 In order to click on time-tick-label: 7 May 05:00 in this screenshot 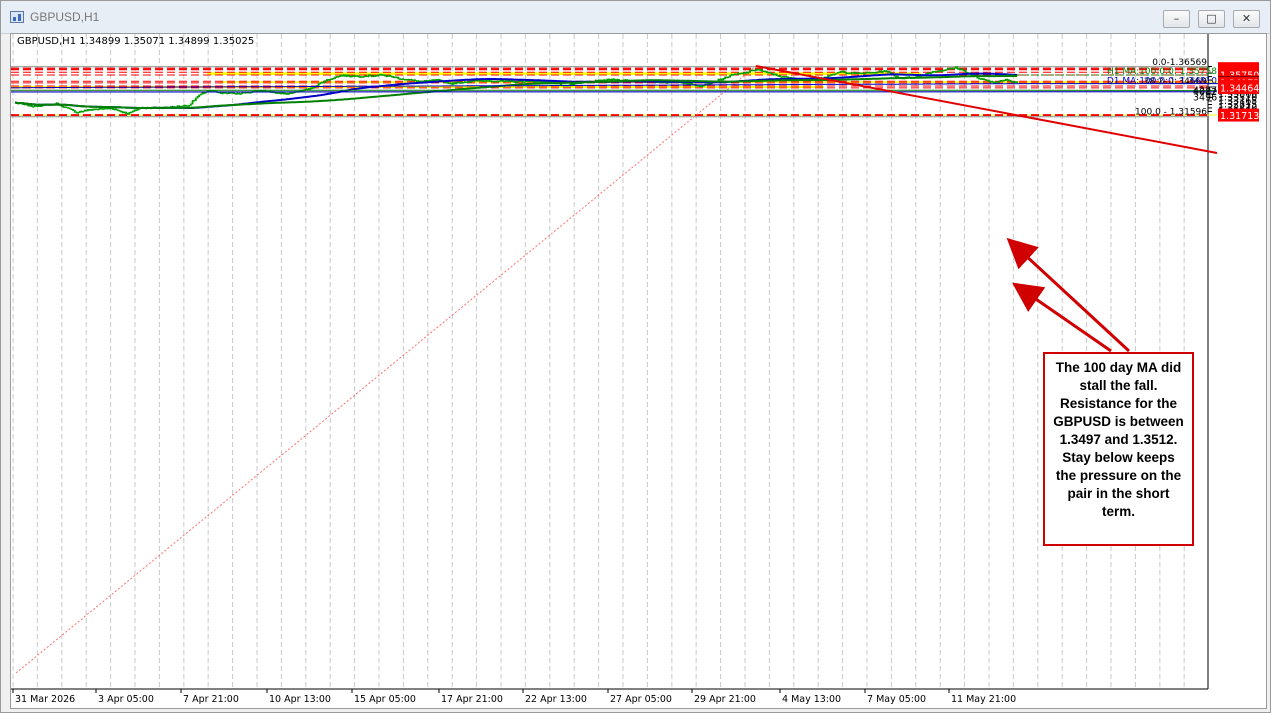, I will do `click(896, 699)`.